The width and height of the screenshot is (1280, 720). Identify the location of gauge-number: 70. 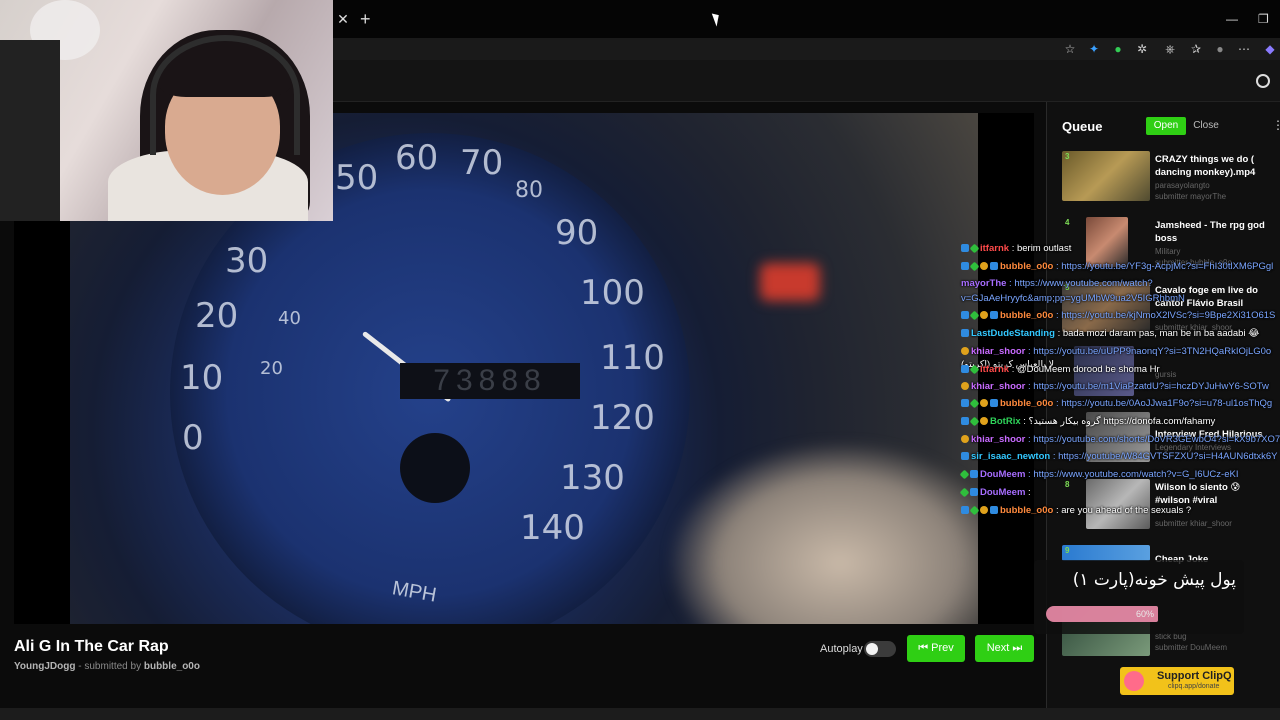
(482, 163).